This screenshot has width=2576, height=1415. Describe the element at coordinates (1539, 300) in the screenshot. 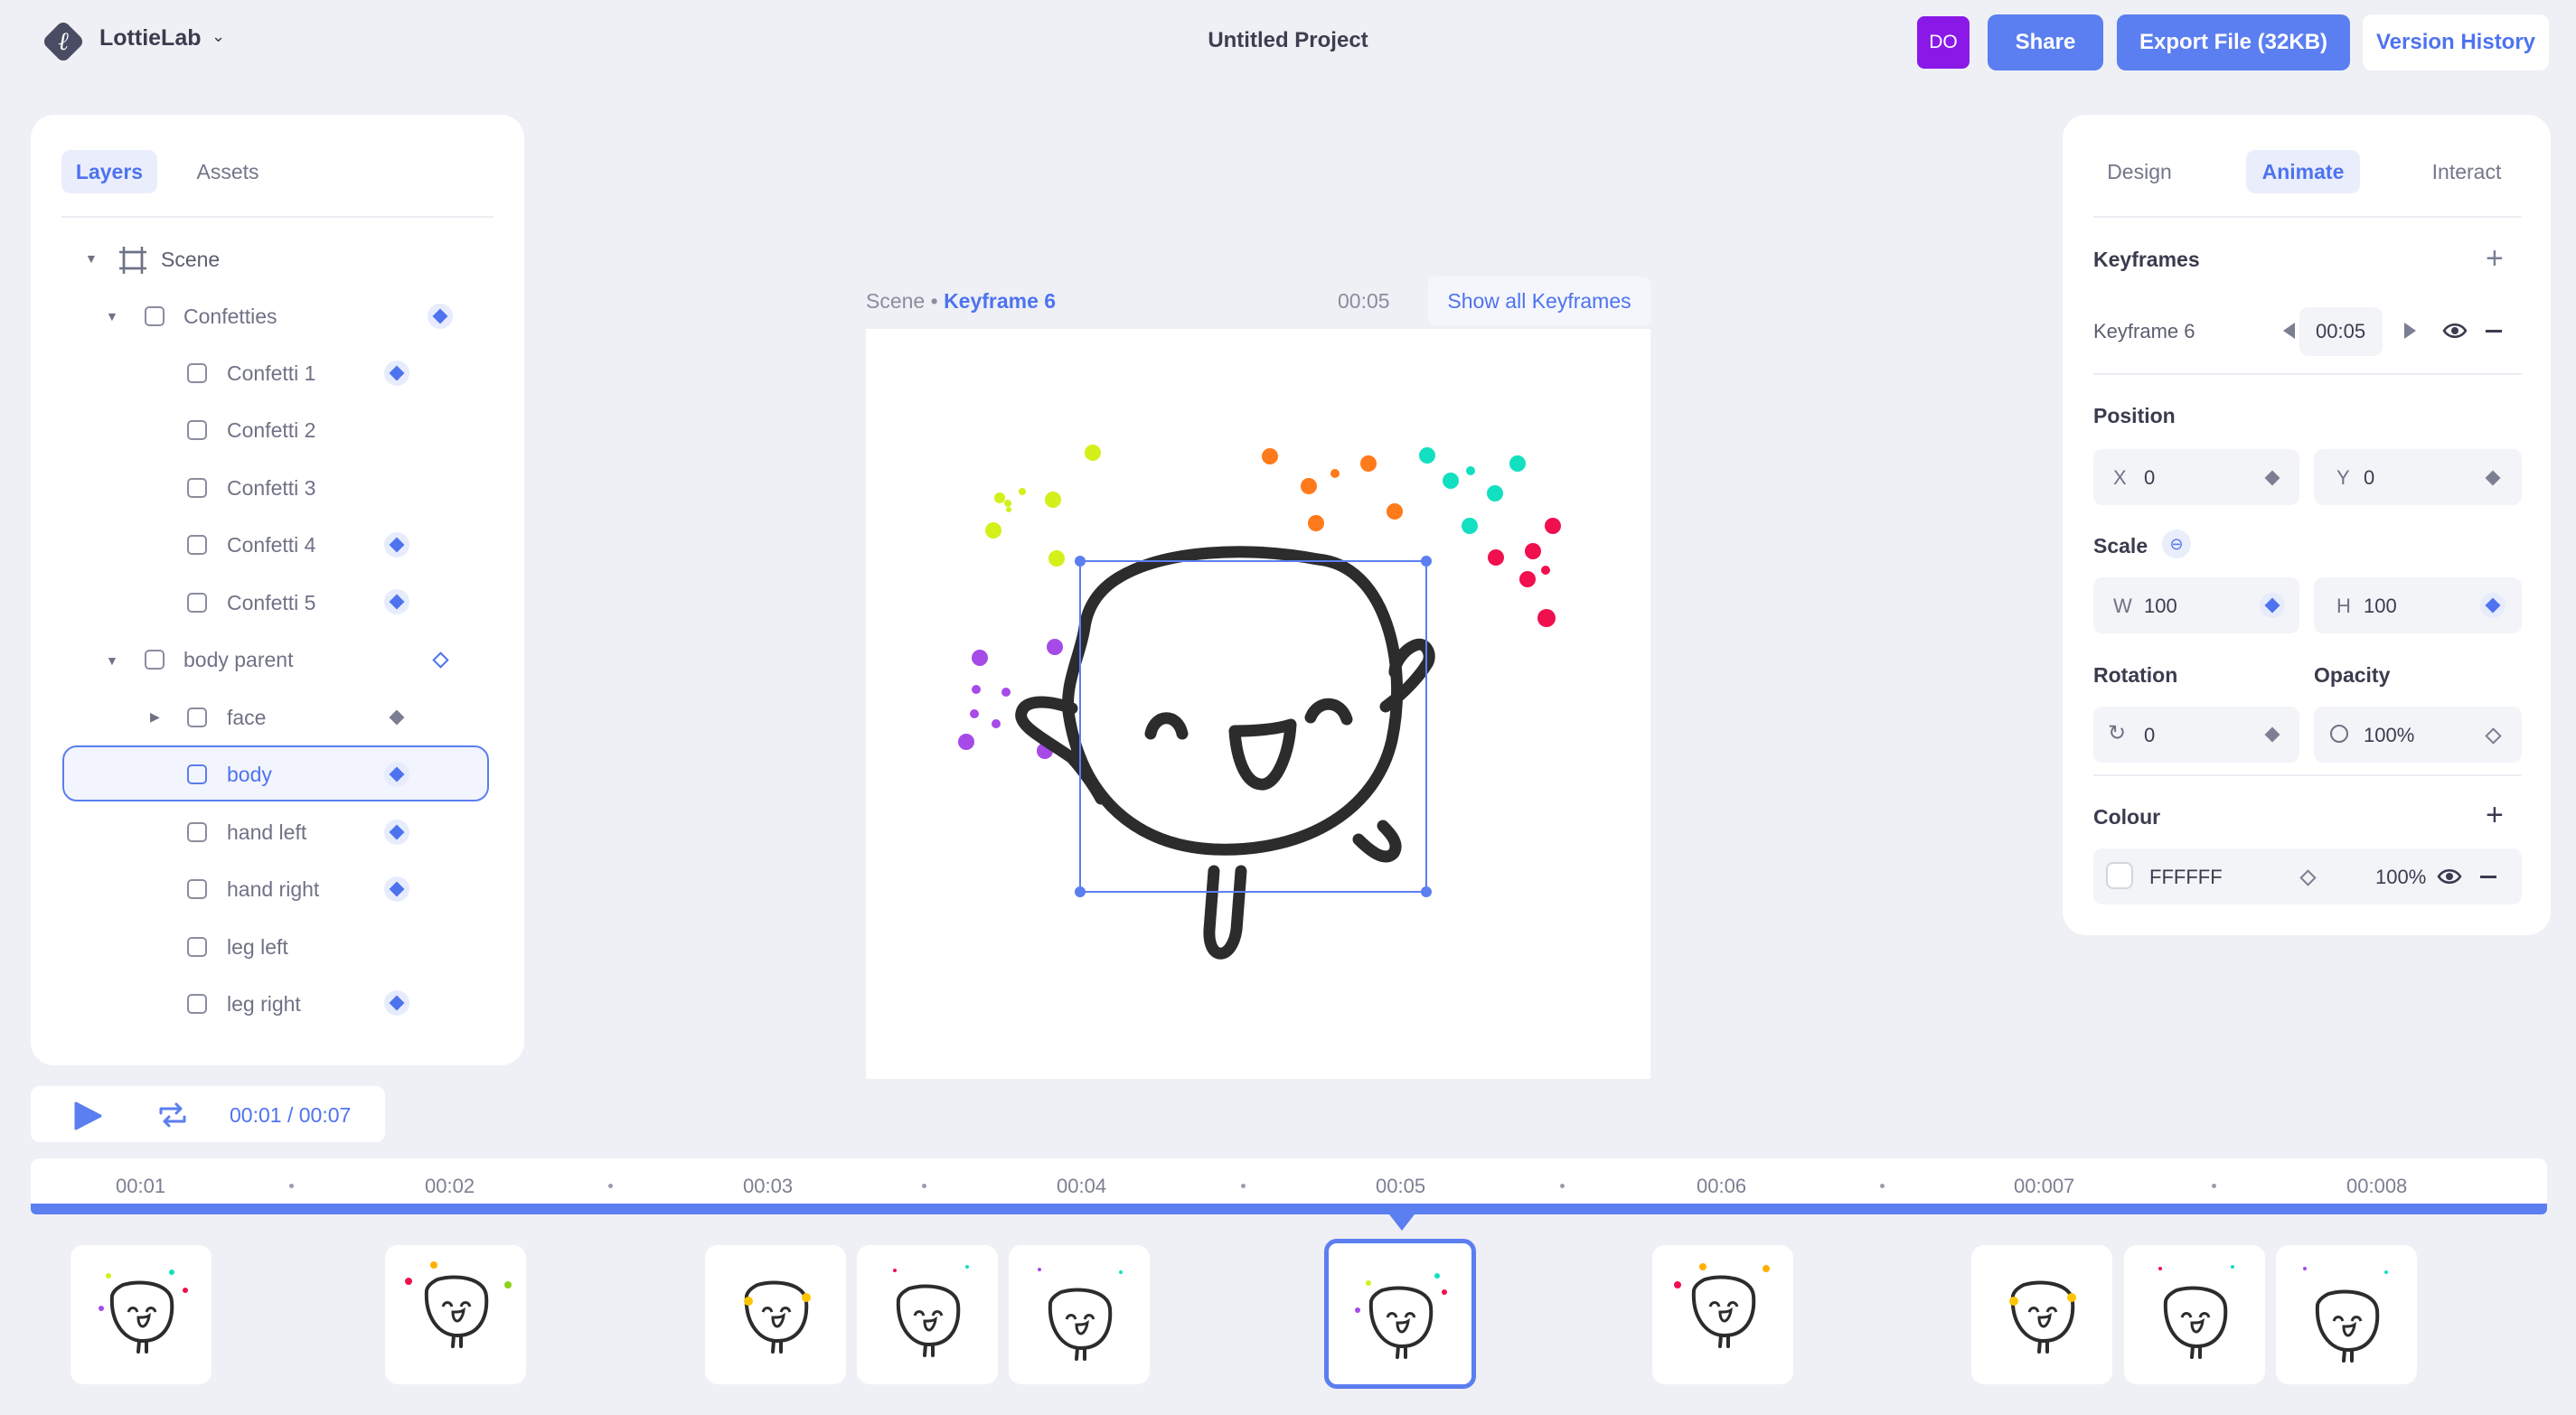

I see `show-all-keyframes-button: Show all Keyframes` at that location.